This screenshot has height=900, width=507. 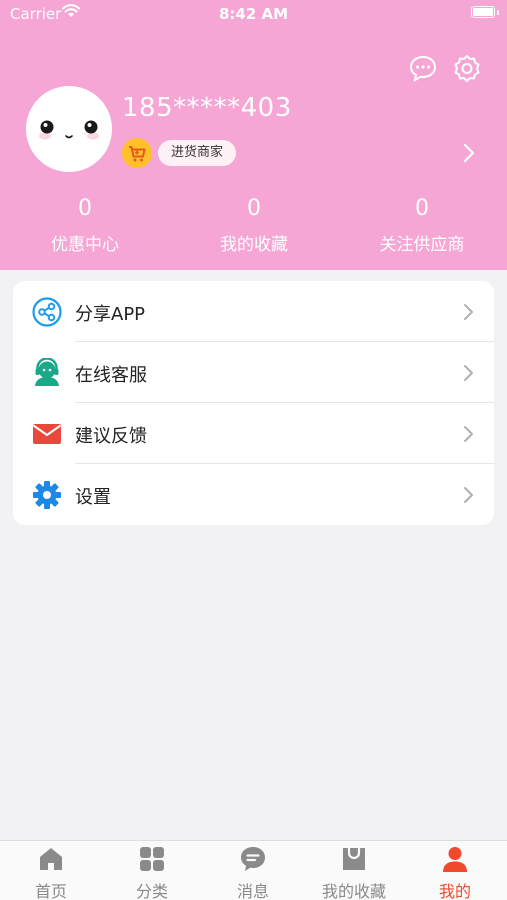 I want to click on avatar, so click(x=69, y=129).